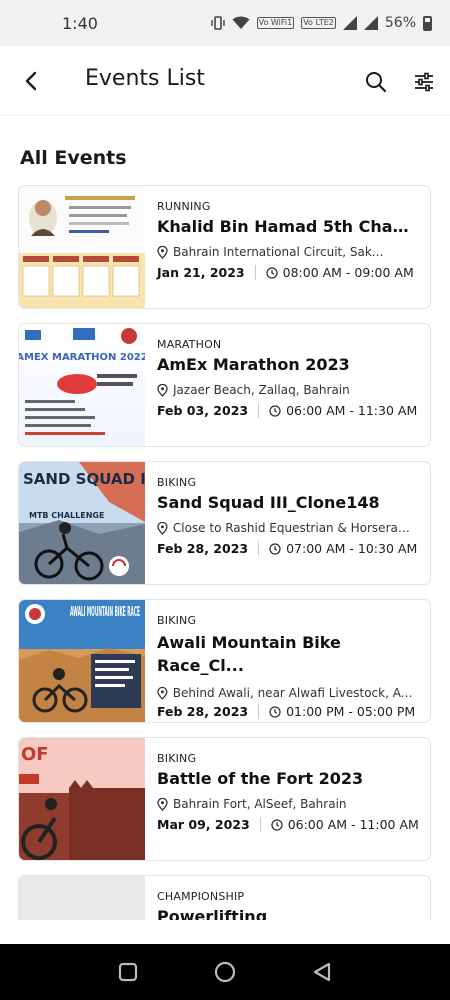 The height and width of the screenshot is (1000, 450). Describe the element at coordinates (352, 548) in the screenshot. I see `event-time-text: 07:00 AM - 10:30 AM` at that location.